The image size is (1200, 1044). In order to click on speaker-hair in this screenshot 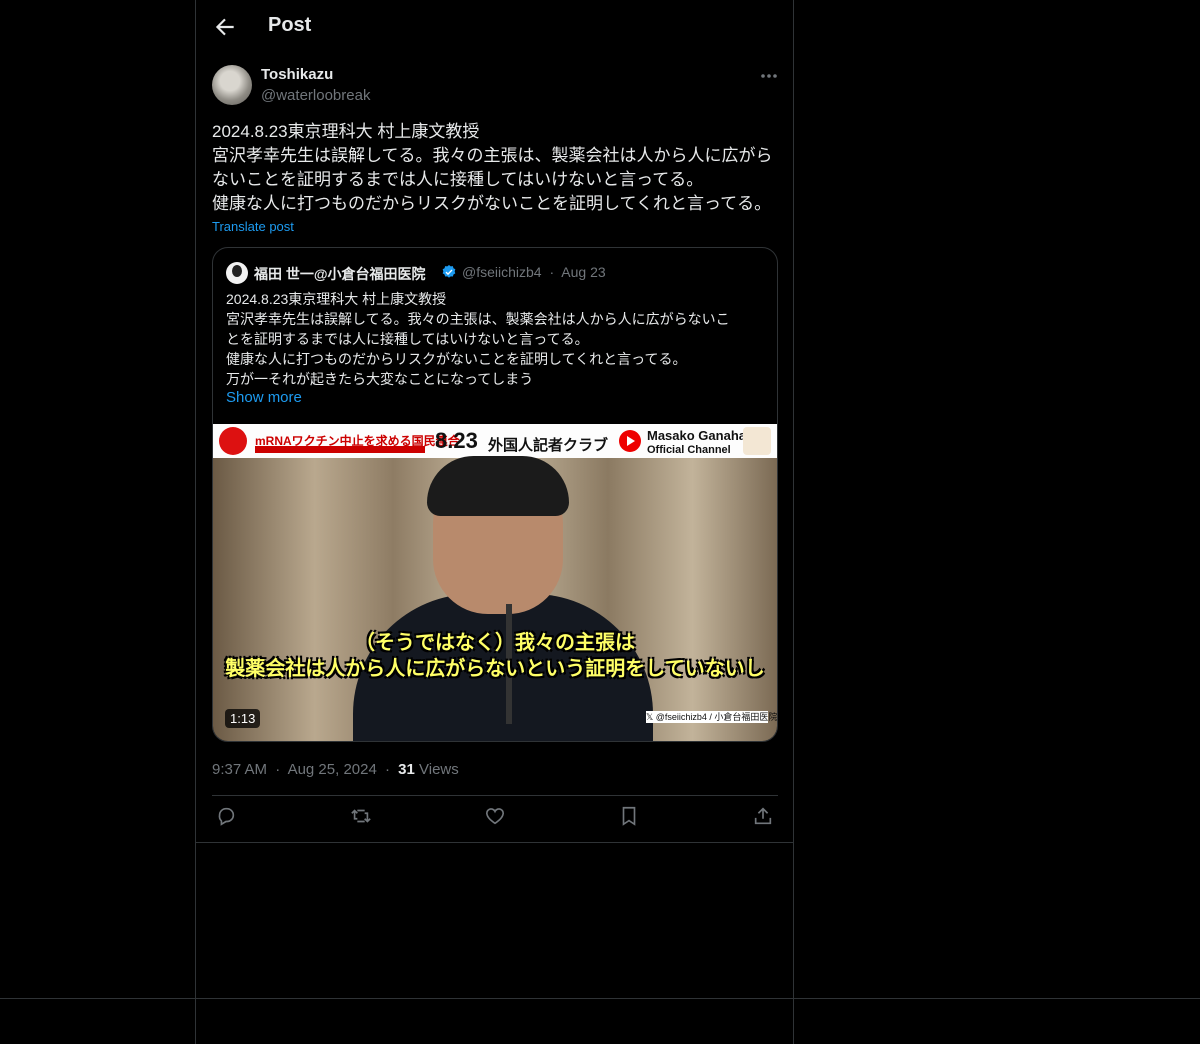, I will do `click(498, 486)`.